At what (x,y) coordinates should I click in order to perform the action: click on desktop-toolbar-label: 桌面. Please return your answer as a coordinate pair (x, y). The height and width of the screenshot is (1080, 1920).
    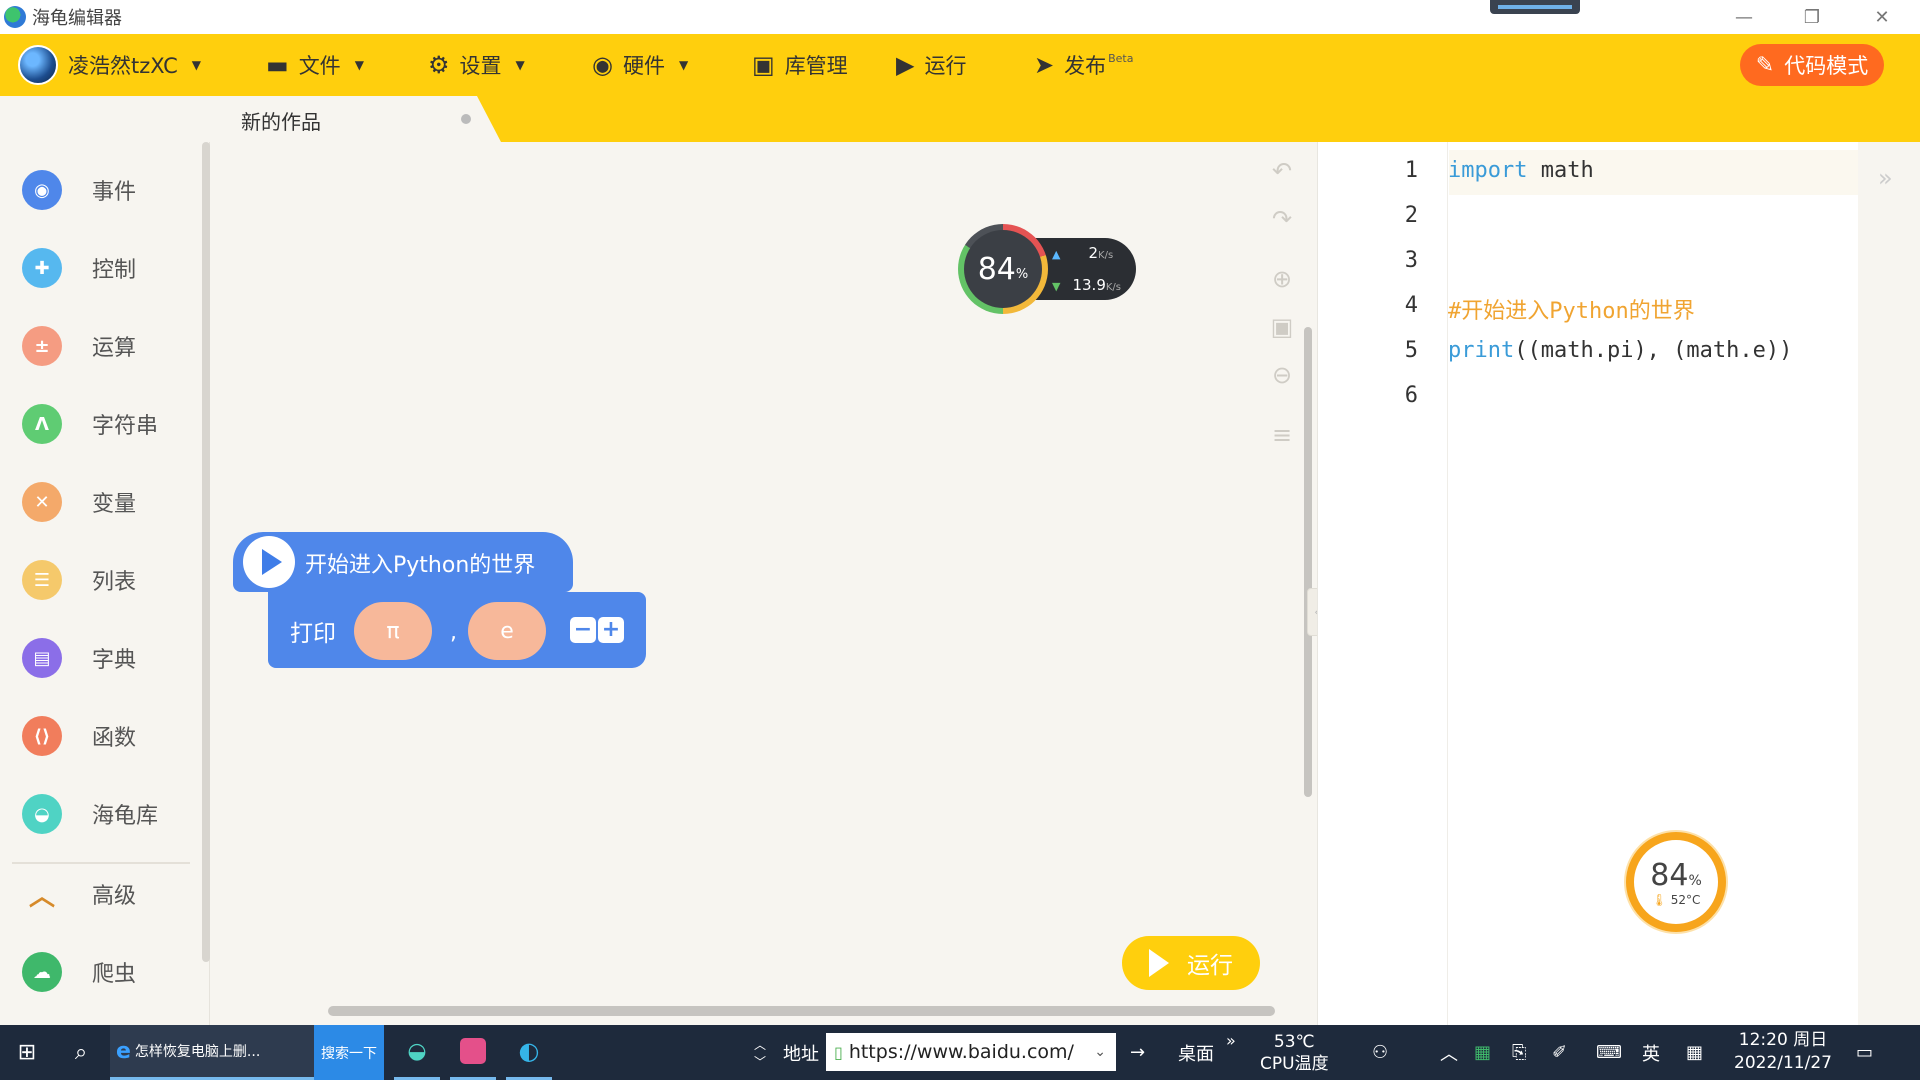
    Looking at the image, I should click on (1196, 1052).